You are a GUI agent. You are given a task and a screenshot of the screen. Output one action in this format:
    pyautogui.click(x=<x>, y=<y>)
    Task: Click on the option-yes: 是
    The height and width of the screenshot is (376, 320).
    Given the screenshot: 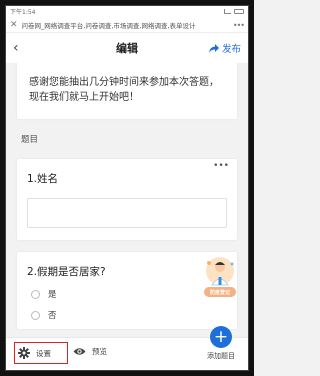 What is the action you would take?
    pyautogui.click(x=127, y=294)
    